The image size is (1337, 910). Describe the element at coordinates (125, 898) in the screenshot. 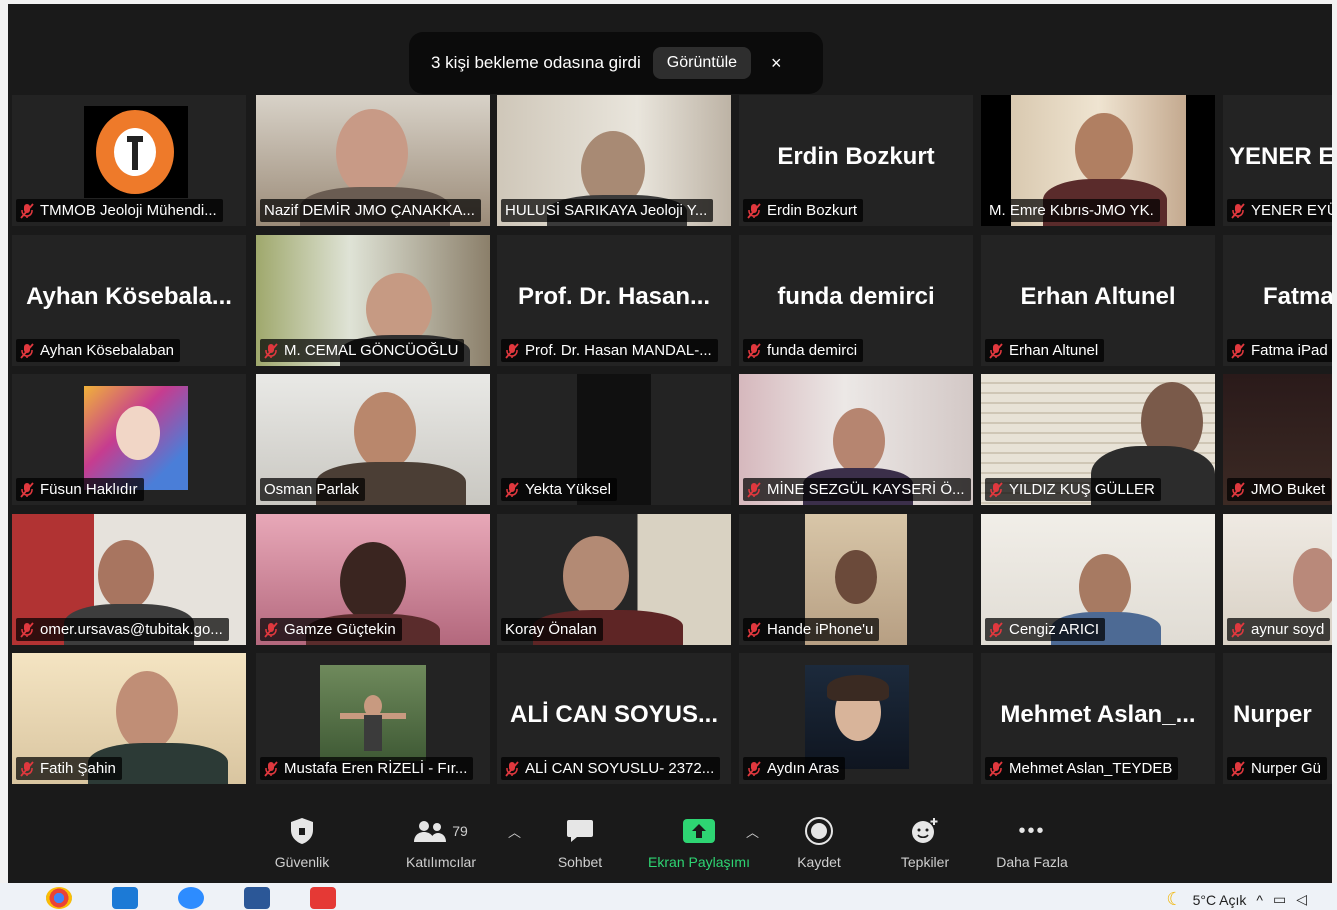

I see `mail-icon` at that location.